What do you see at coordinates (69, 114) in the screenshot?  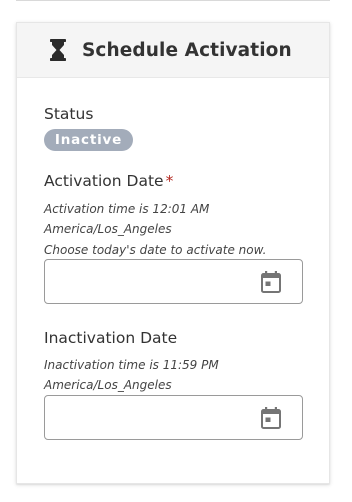 I see `status-label: Status` at bounding box center [69, 114].